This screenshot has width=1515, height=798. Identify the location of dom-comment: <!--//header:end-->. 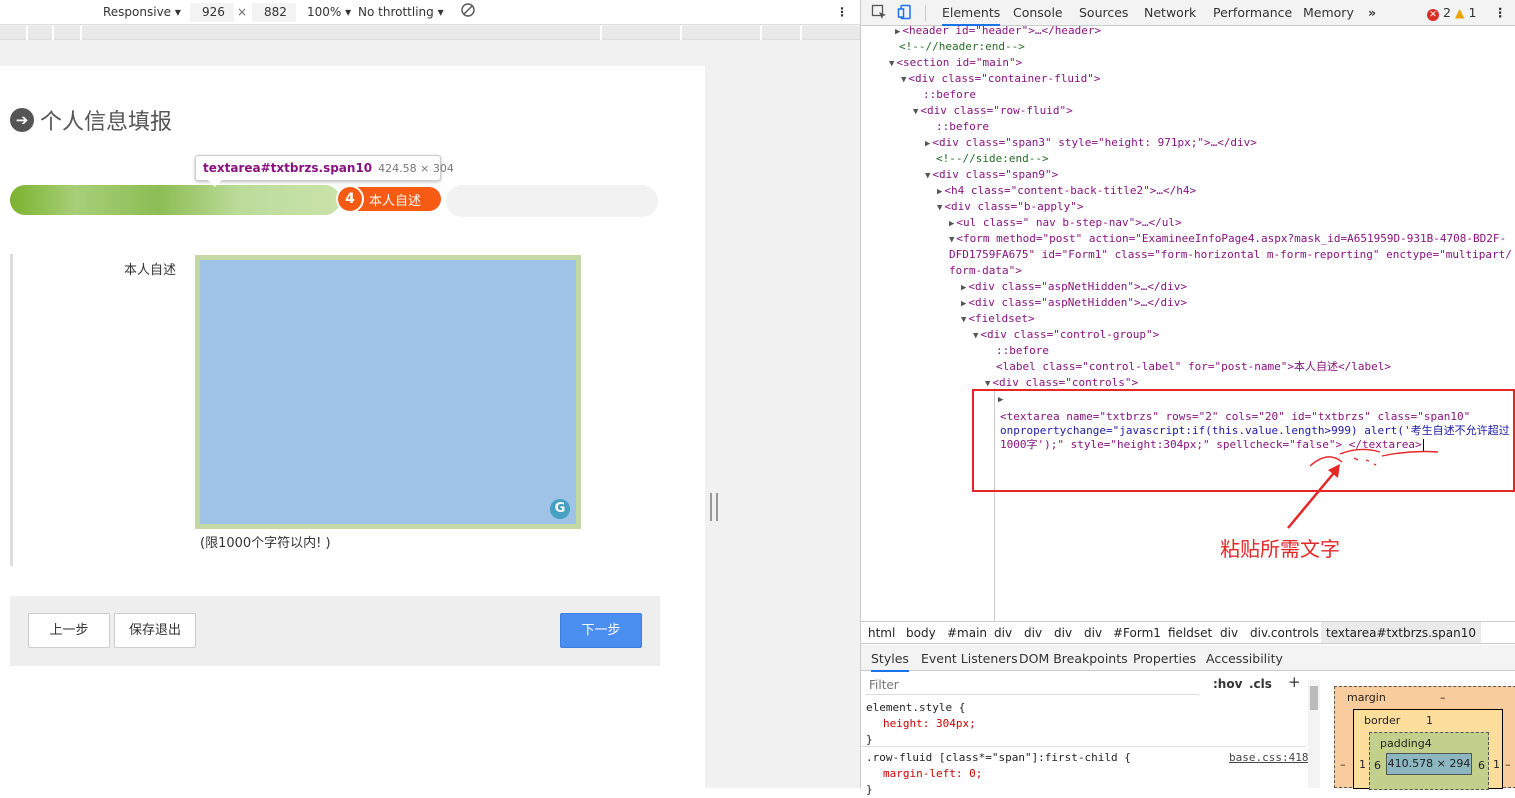
(962, 47).